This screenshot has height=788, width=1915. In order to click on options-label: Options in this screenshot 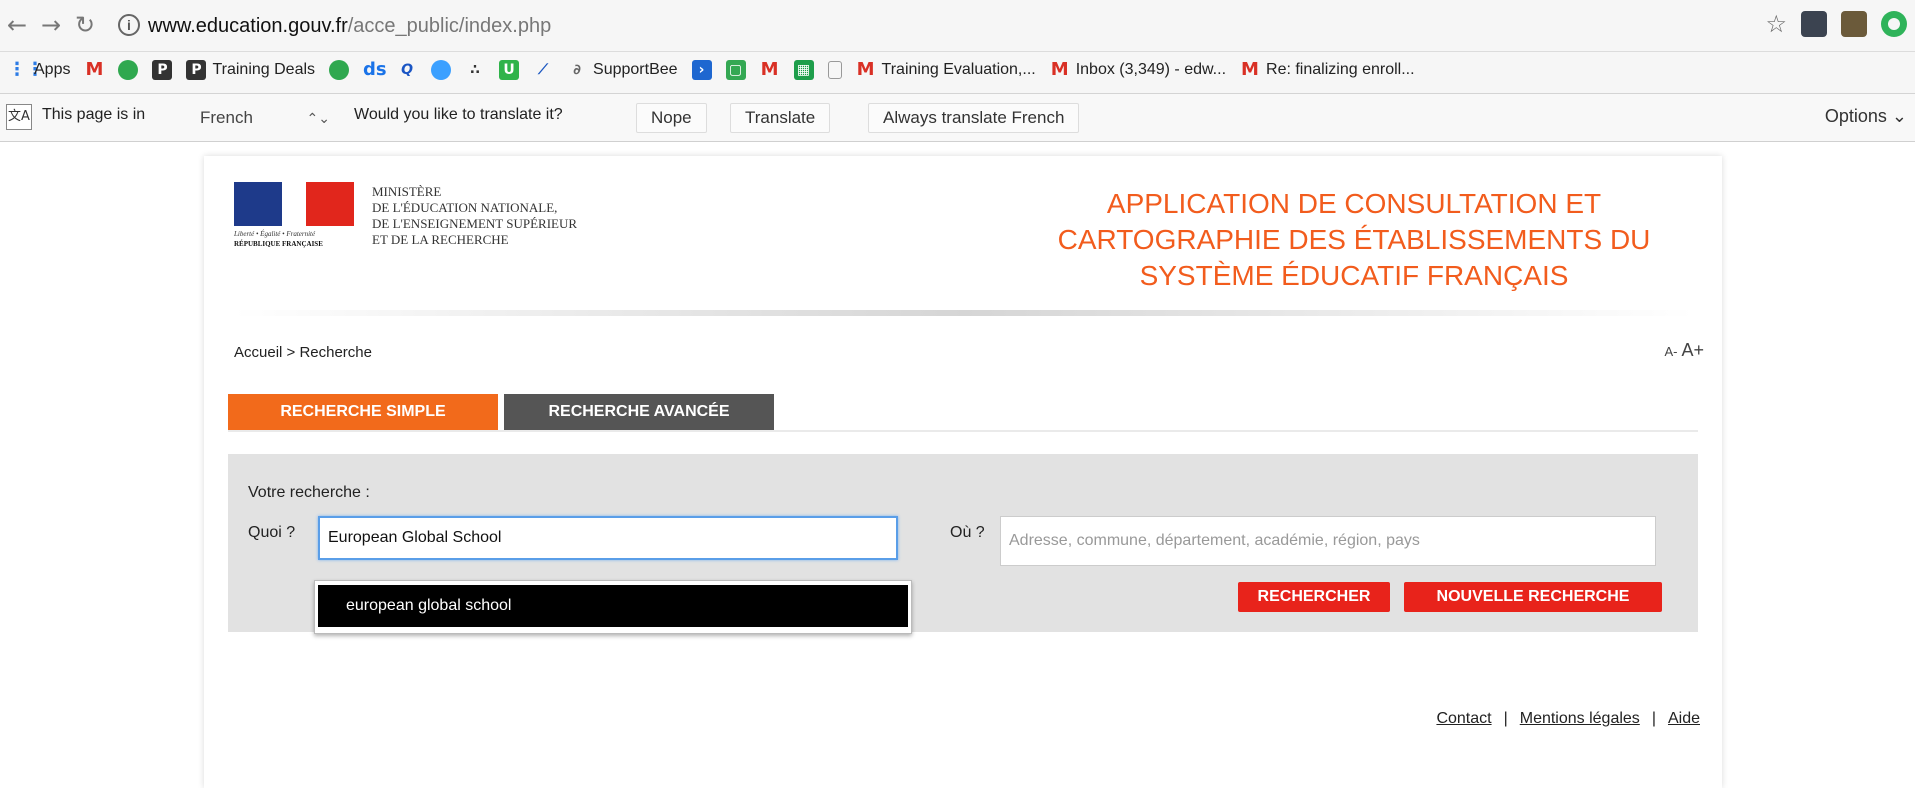, I will do `click(1855, 116)`.